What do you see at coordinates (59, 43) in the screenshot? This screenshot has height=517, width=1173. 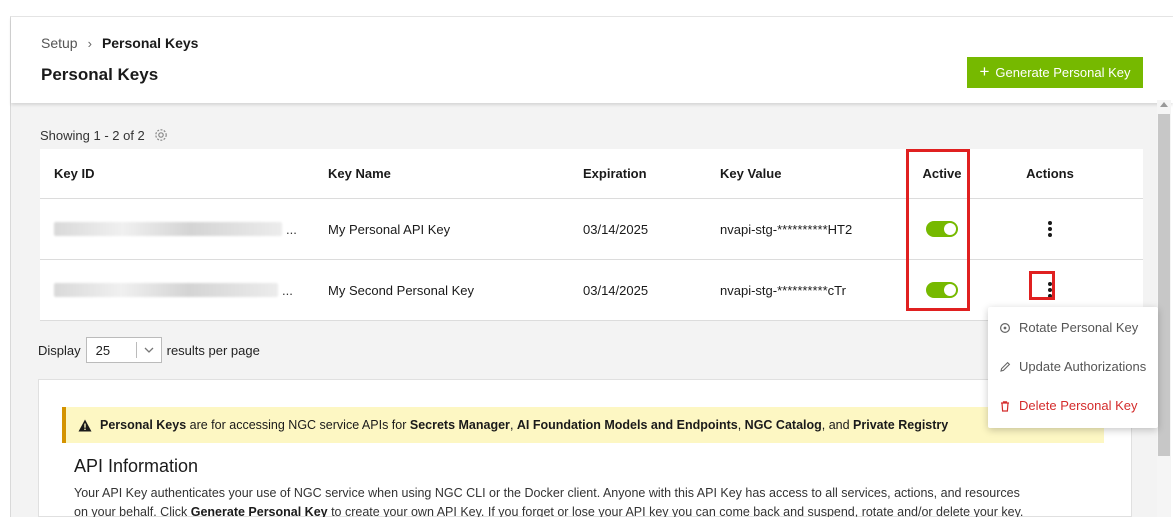 I see `breadcrumb-setup-link: Setup` at bounding box center [59, 43].